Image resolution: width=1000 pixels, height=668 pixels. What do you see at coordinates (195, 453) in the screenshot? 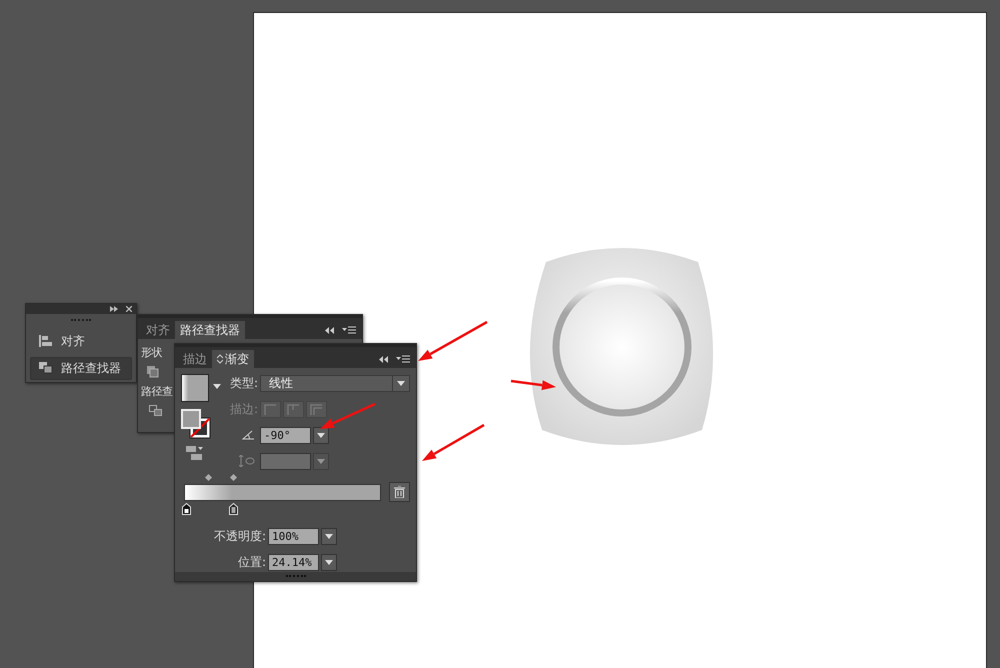
I see `gradient-annotator-icon` at bounding box center [195, 453].